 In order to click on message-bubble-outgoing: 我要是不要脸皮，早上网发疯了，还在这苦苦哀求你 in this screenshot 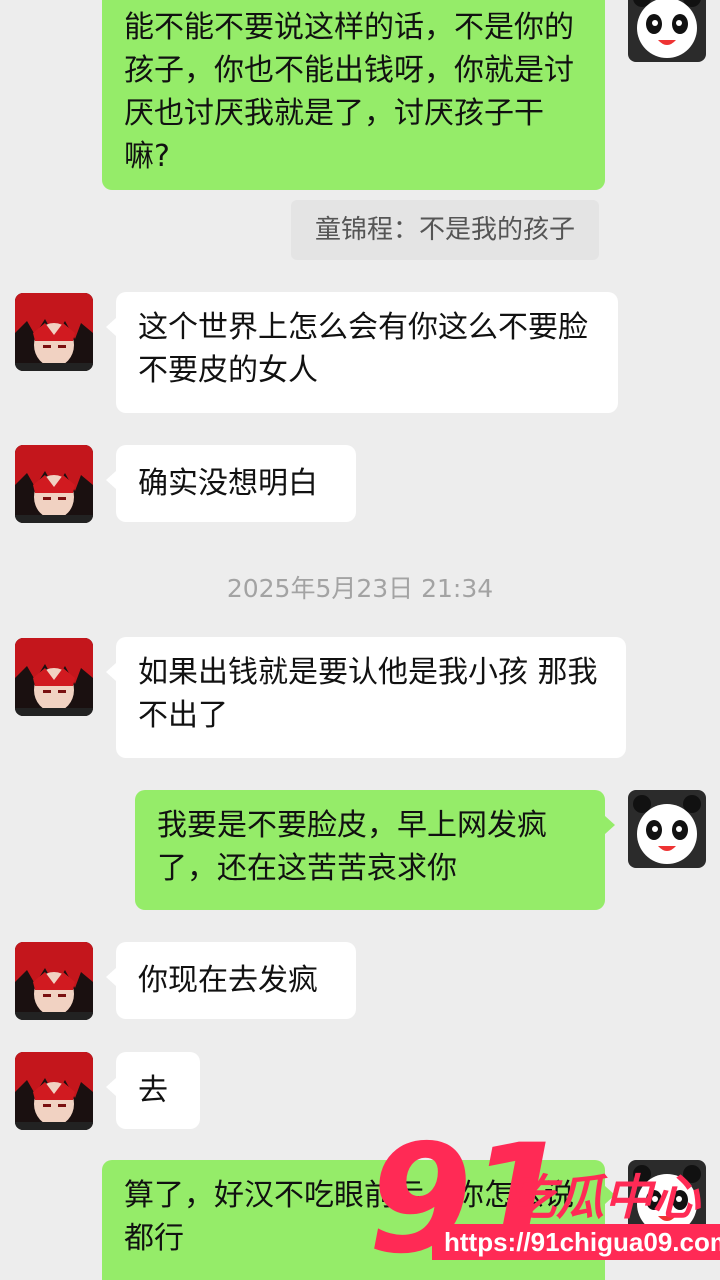, I will do `click(375, 850)`.